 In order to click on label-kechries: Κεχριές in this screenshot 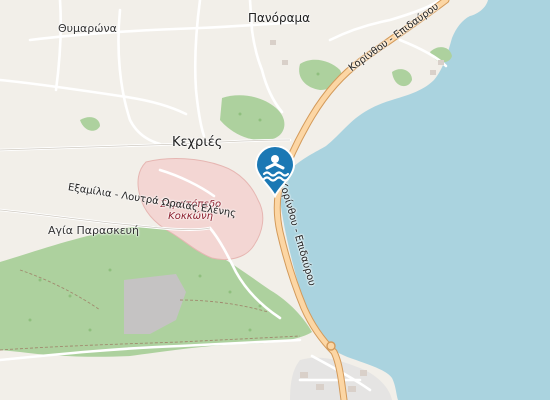, I will do `click(197, 142)`.